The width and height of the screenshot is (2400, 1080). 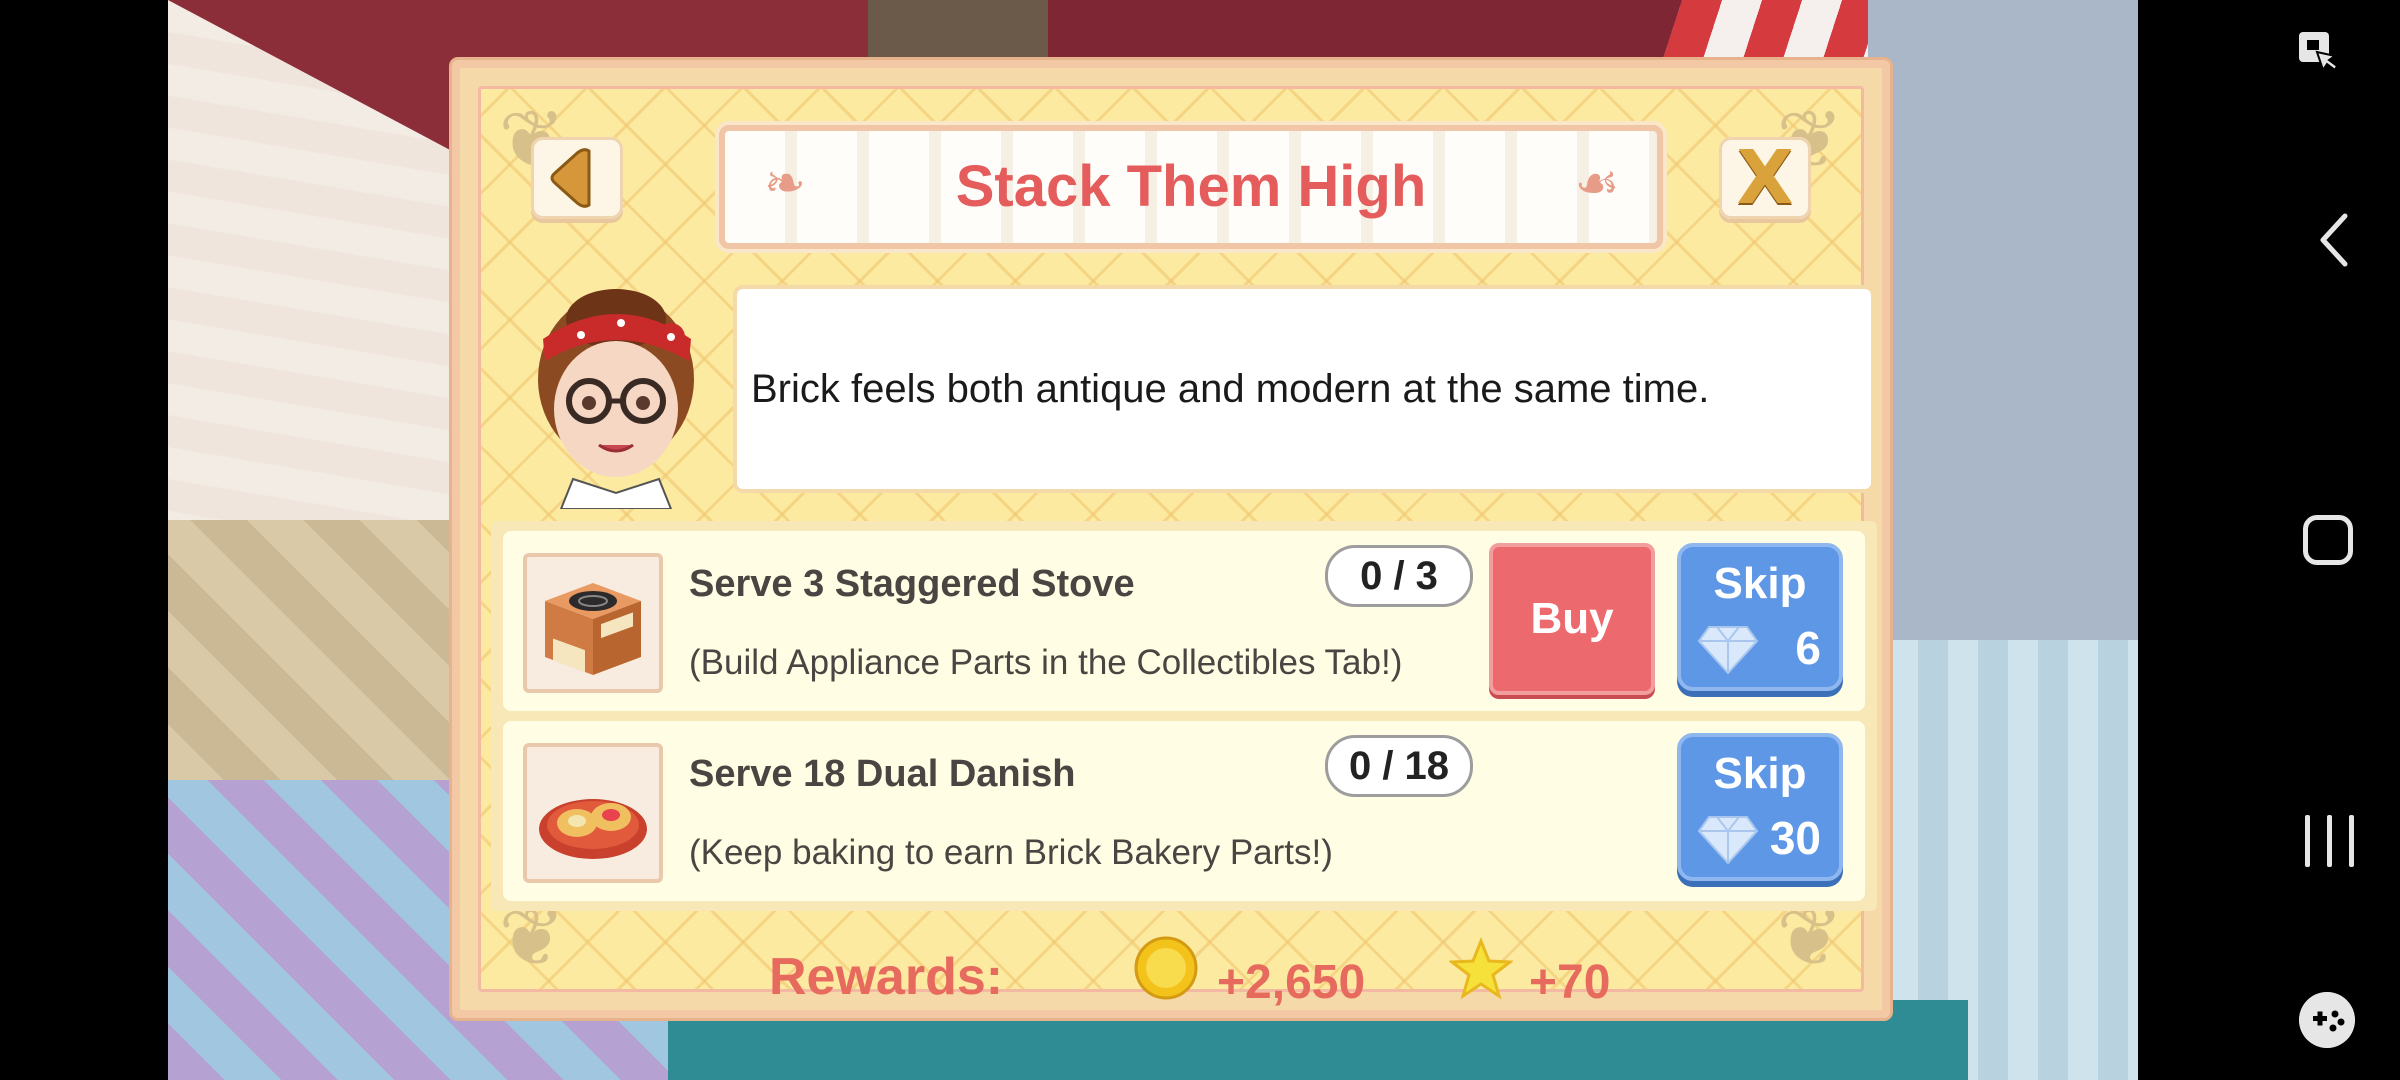 What do you see at coordinates (1166, 968) in the screenshot?
I see `coin-icon` at bounding box center [1166, 968].